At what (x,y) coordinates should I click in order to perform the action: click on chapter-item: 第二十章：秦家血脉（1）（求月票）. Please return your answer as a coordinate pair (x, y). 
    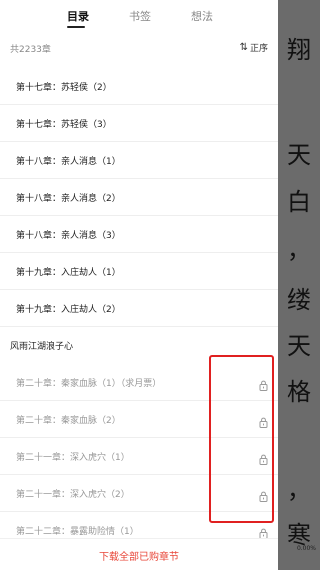
    Looking at the image, I should click on (139, 382).